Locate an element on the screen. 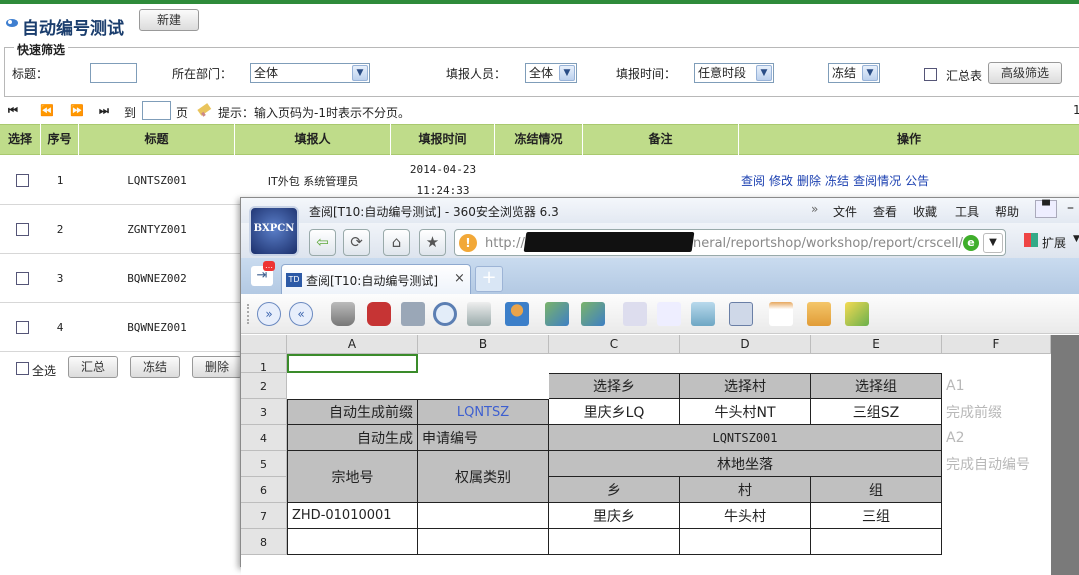 This screenshot has width=1079, height=575. row-header-5: 5 is located at coordinates (264, 464).